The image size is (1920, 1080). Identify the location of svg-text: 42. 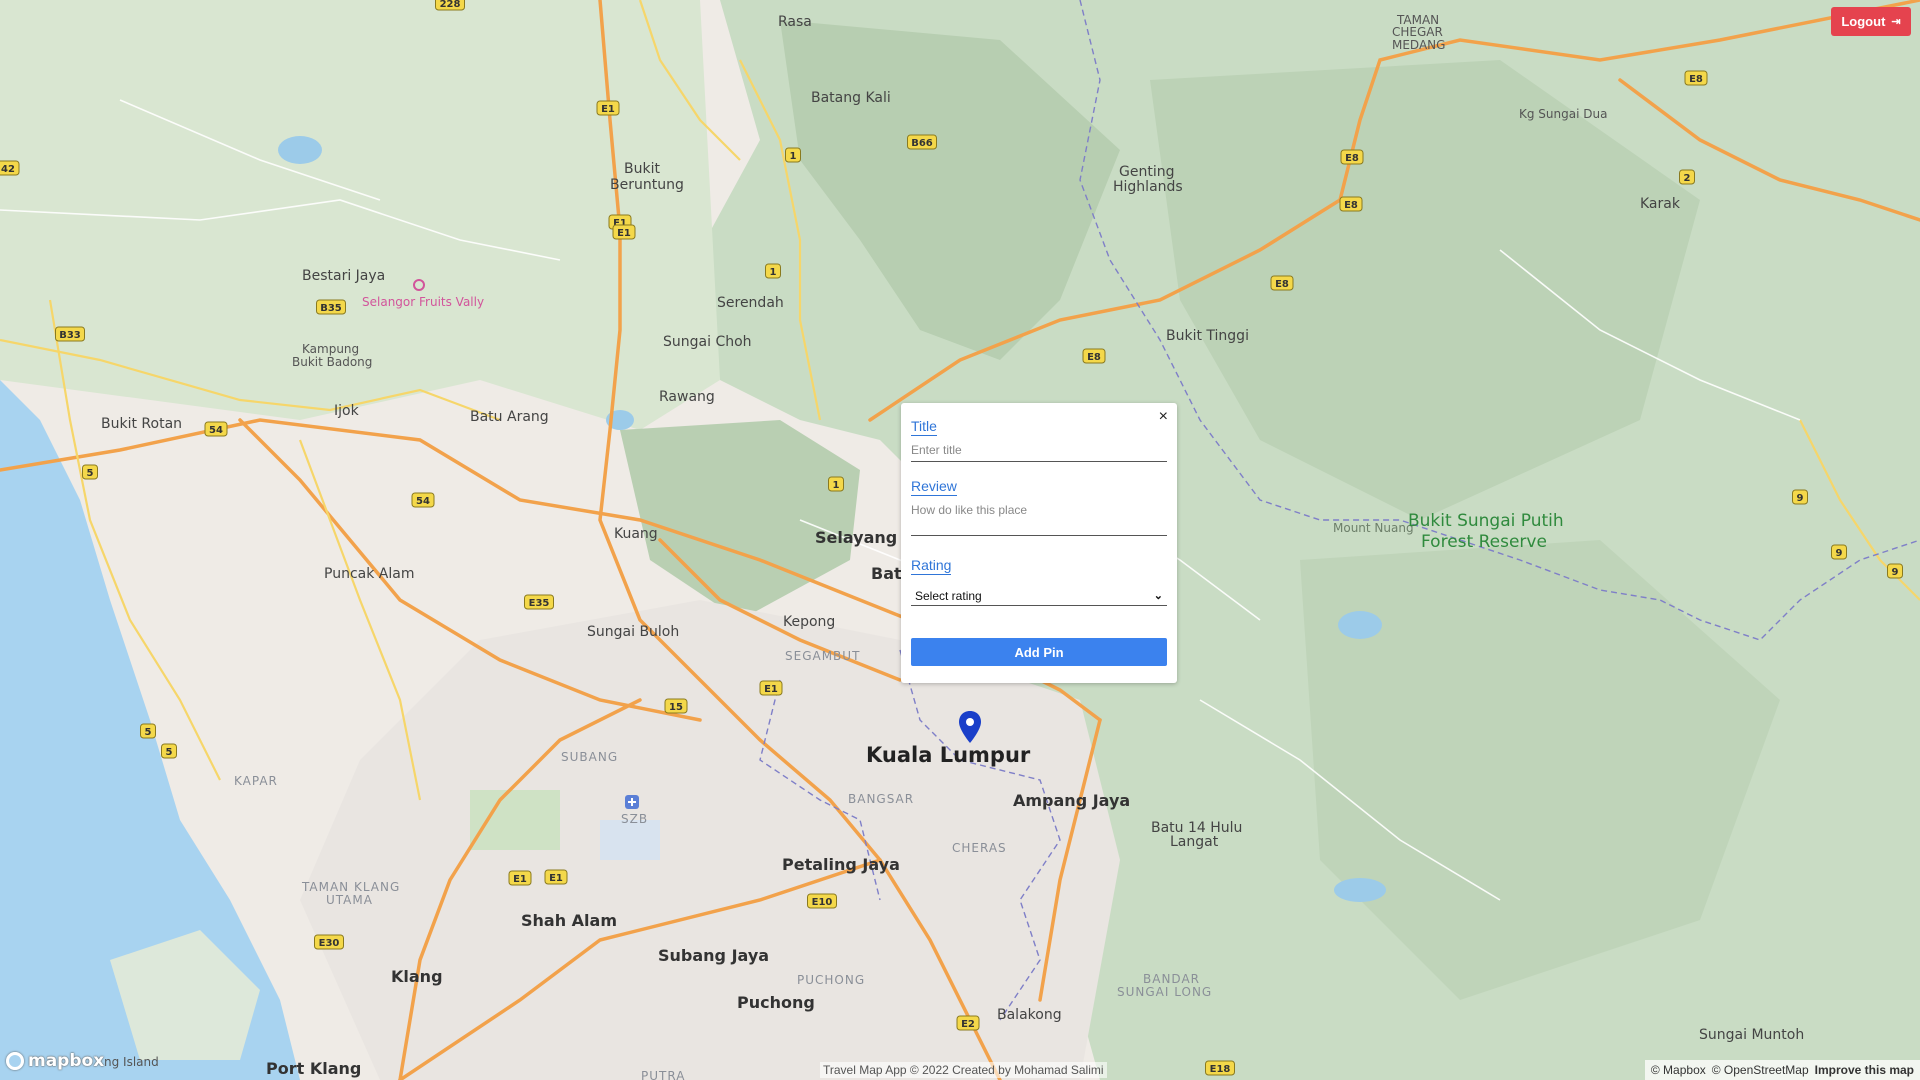
(8, 169).